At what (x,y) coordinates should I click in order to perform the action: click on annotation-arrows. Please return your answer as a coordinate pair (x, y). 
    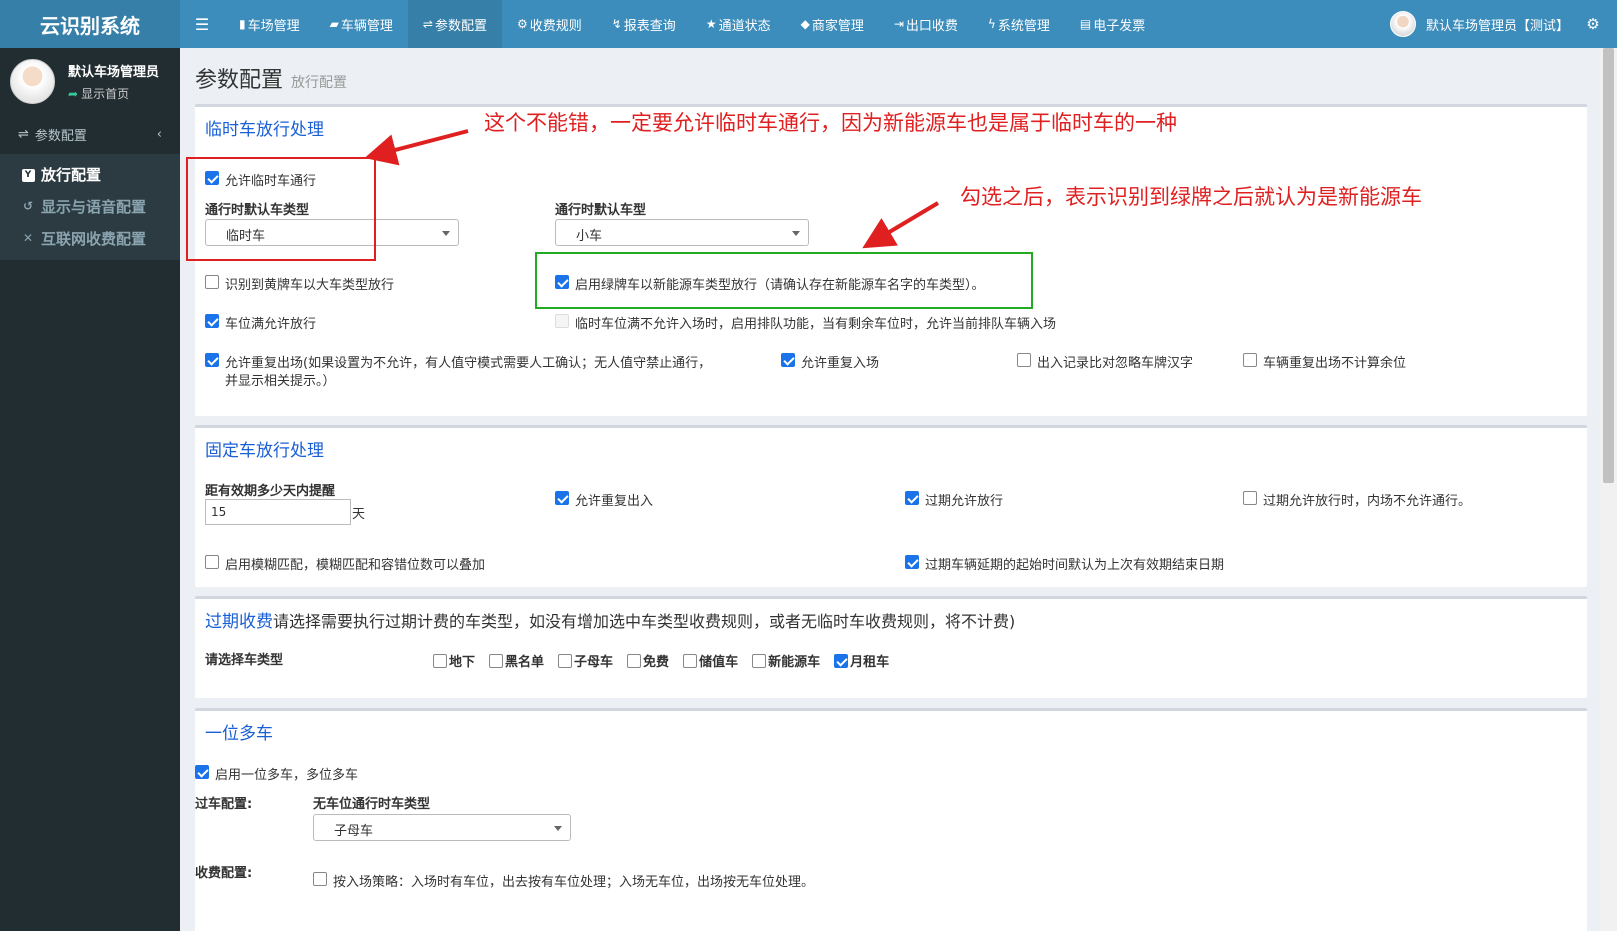
    Looking at the image, I should click on (652, 189).